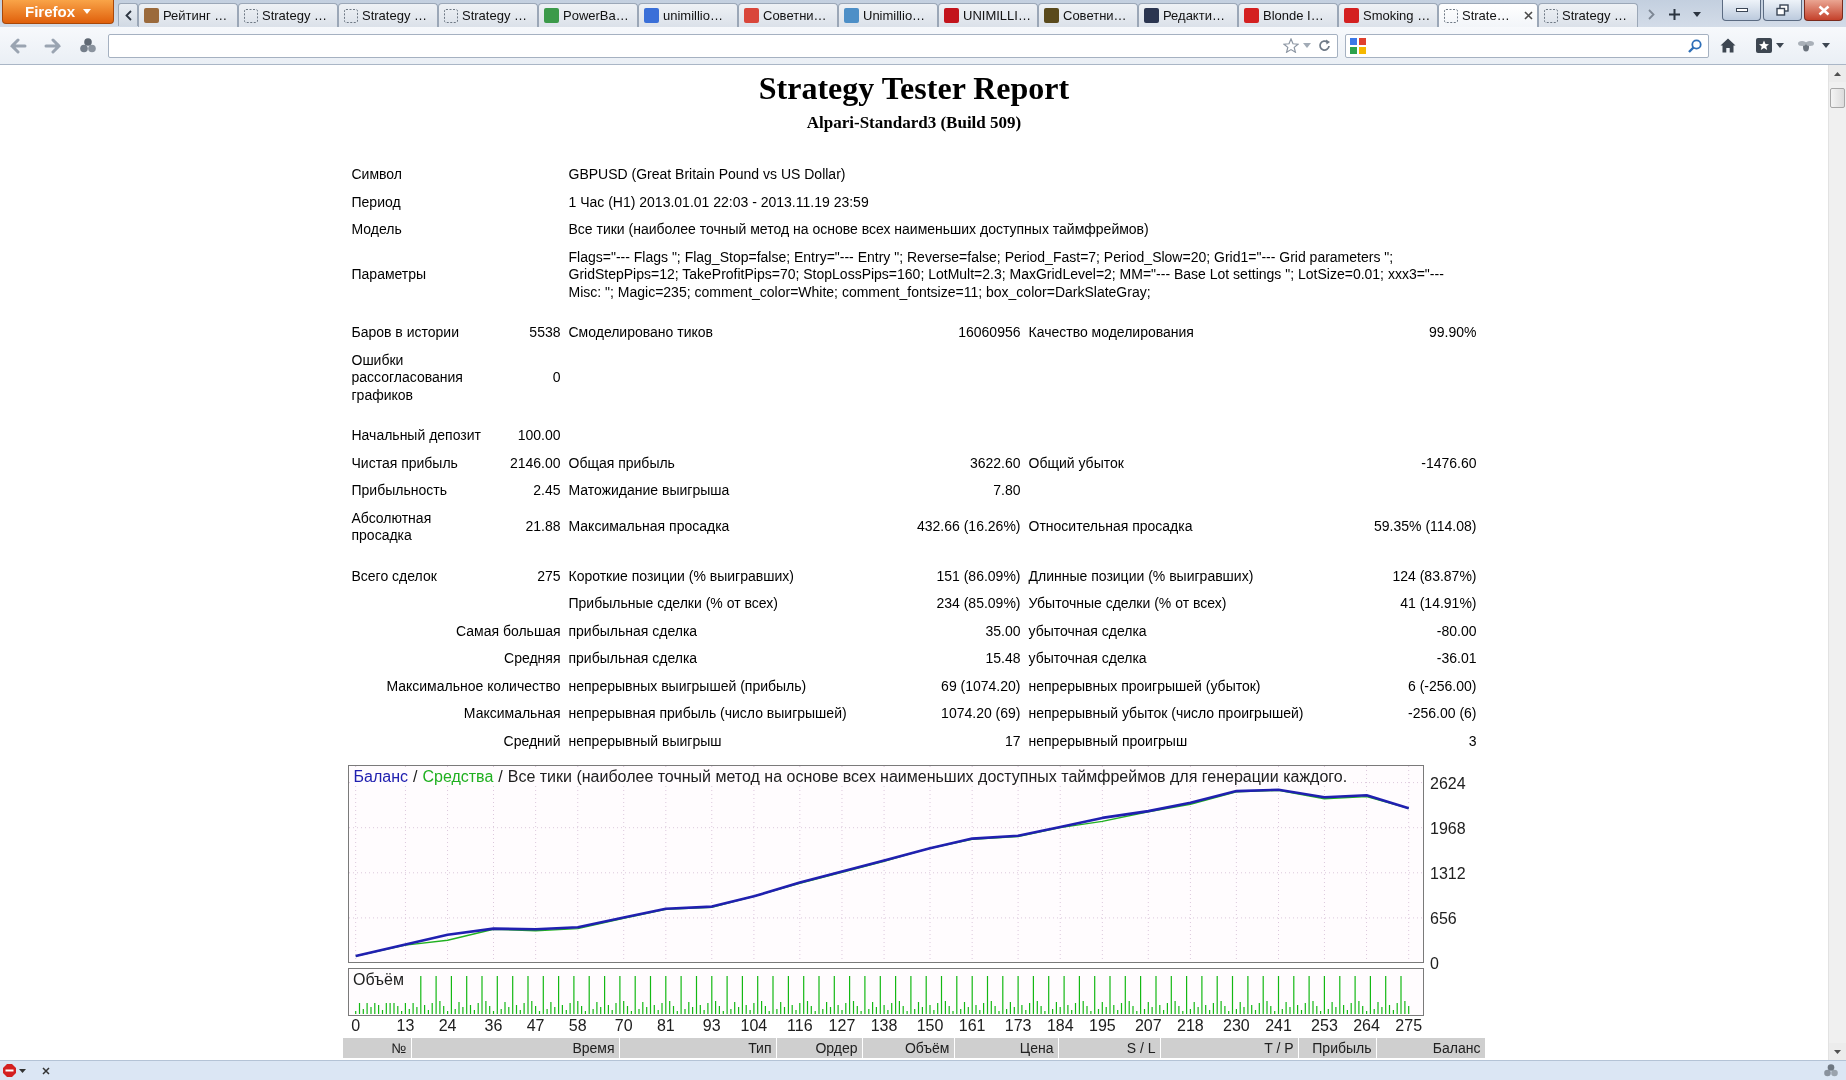 The width and height of the screenshot is (1846, 1080). Describe the element at coordinates (9, 1070) in the screenshot. I see `stop-sign-icon` at that location.